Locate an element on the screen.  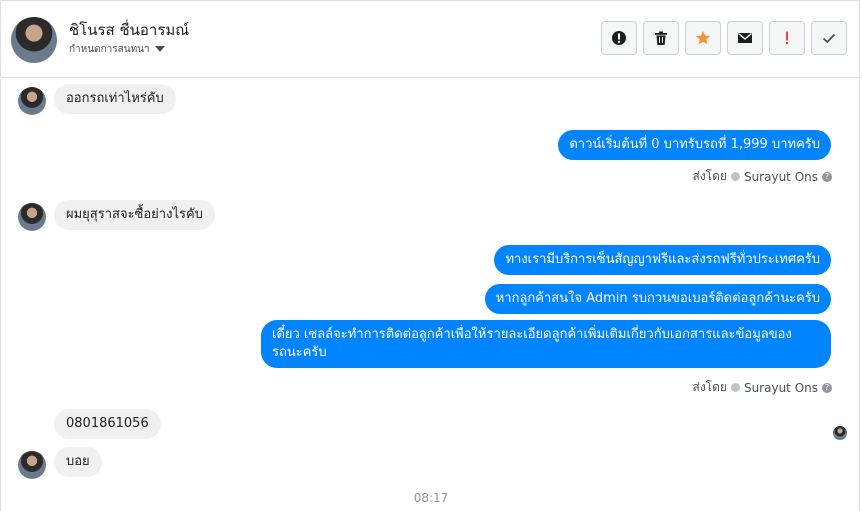
mark-unread-button is located at coordinates (745, 38).